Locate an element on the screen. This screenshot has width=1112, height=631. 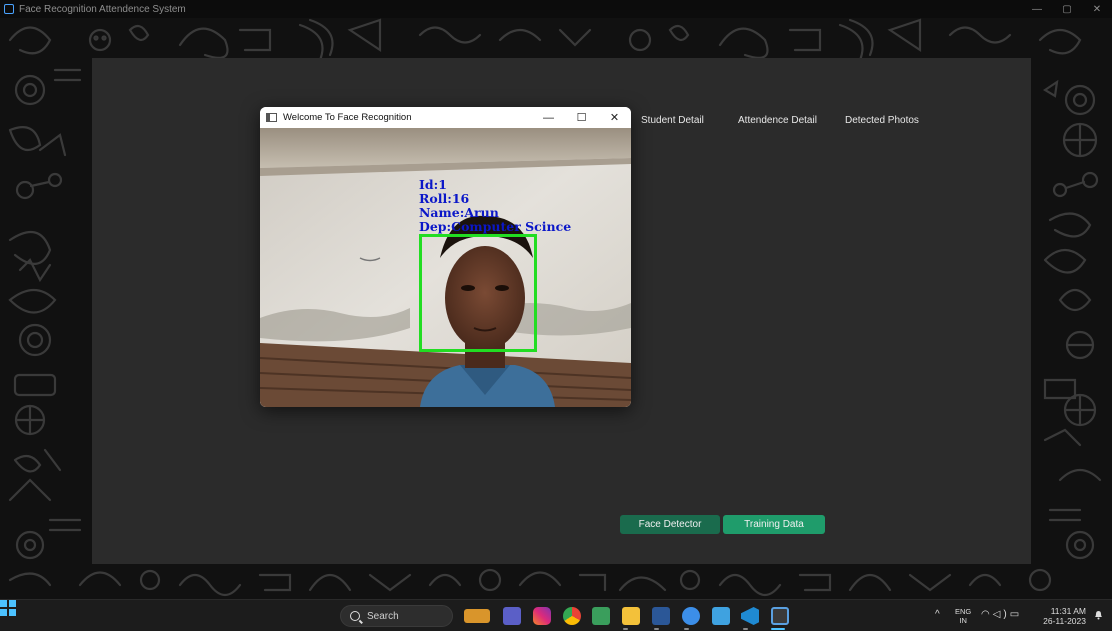
camera-window-icon is located at coordinates (271, 117).